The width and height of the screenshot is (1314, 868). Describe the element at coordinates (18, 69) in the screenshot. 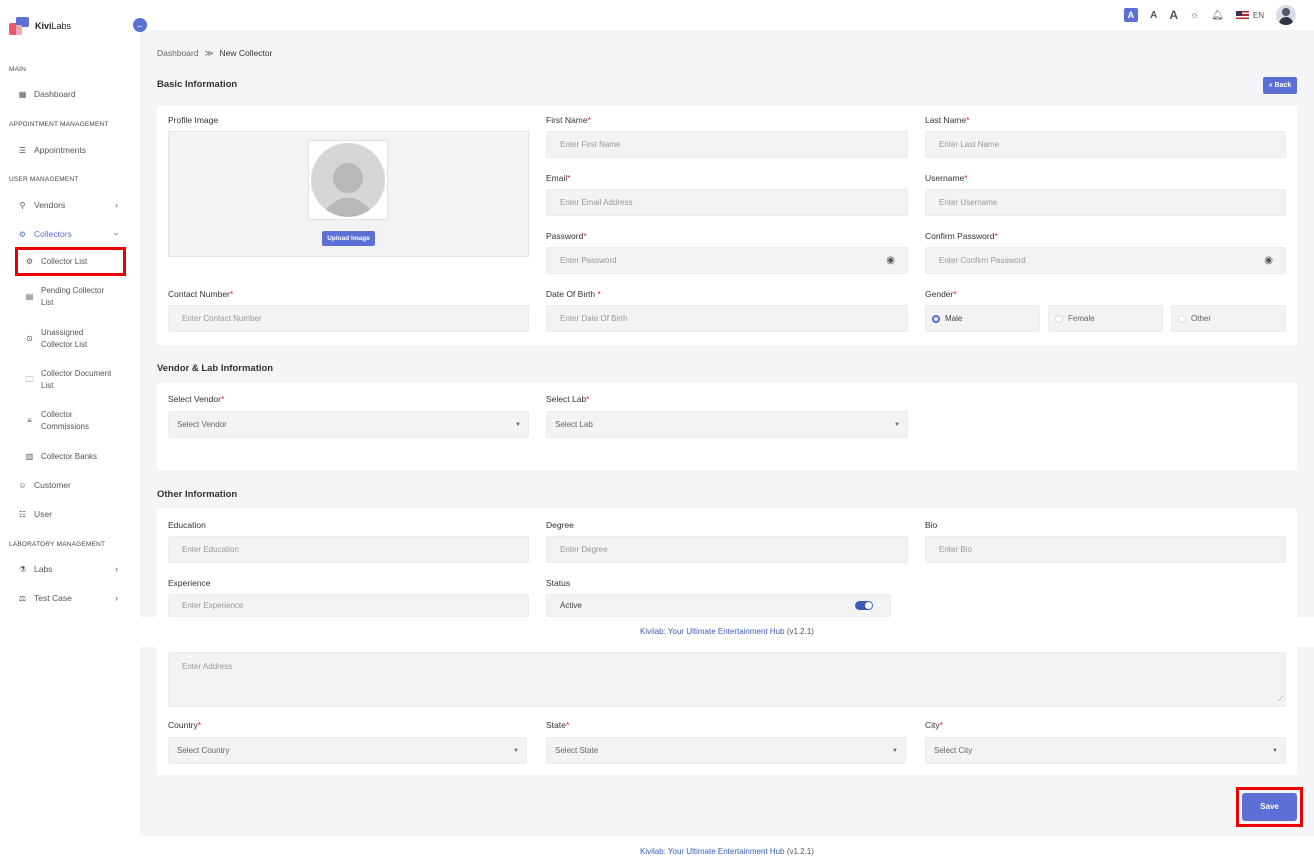

I see `section-main: MAIN` at that location.